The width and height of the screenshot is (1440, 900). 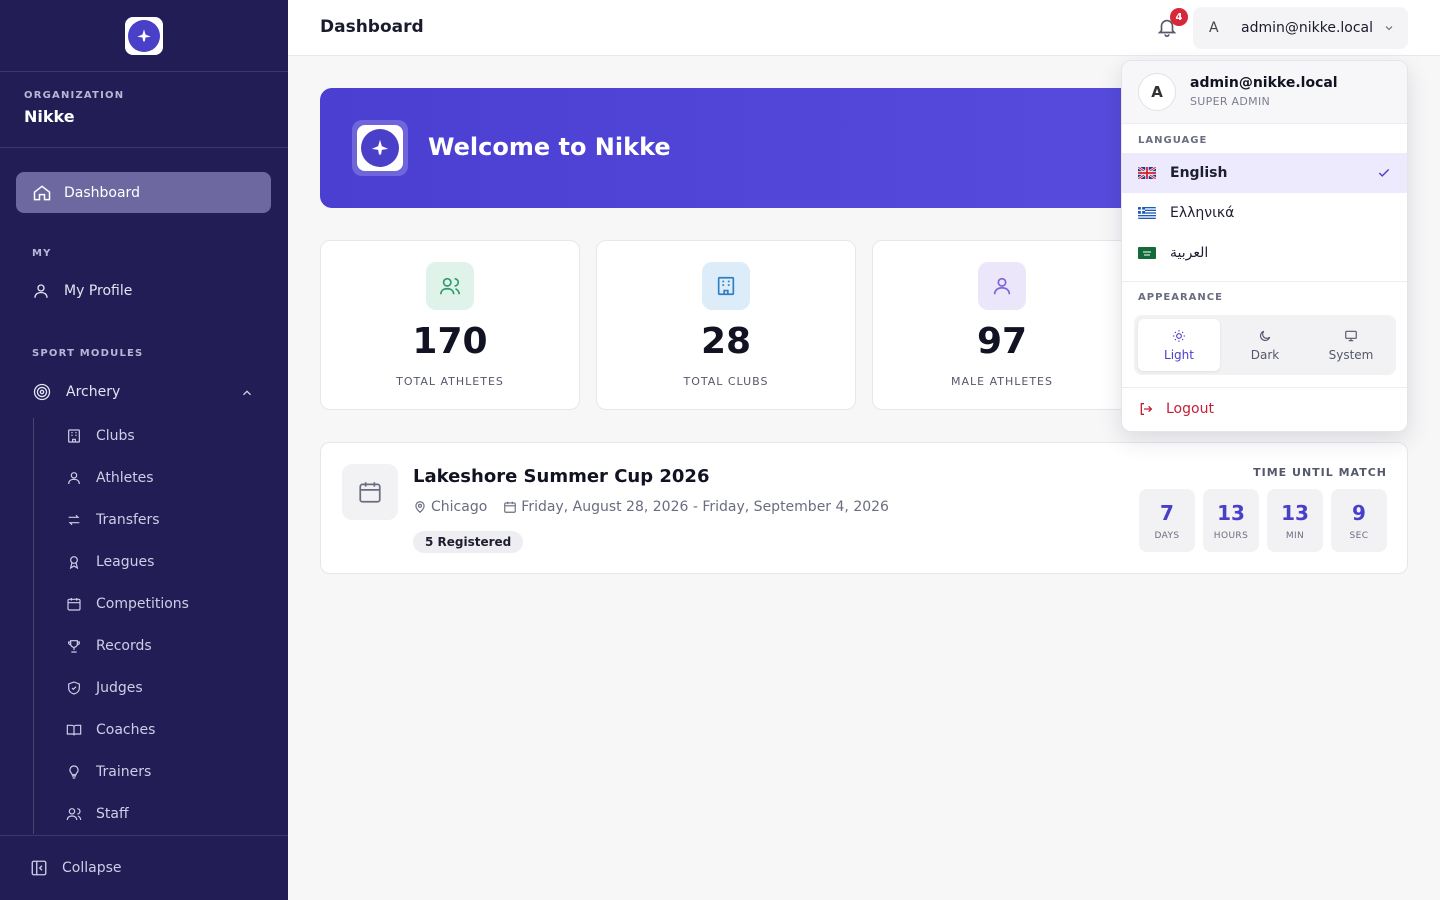 What do you see at coordinates (126, 730) in the screenshot?
I see `sidebar-item-label: Coaches` at bounding box center [126, 730].